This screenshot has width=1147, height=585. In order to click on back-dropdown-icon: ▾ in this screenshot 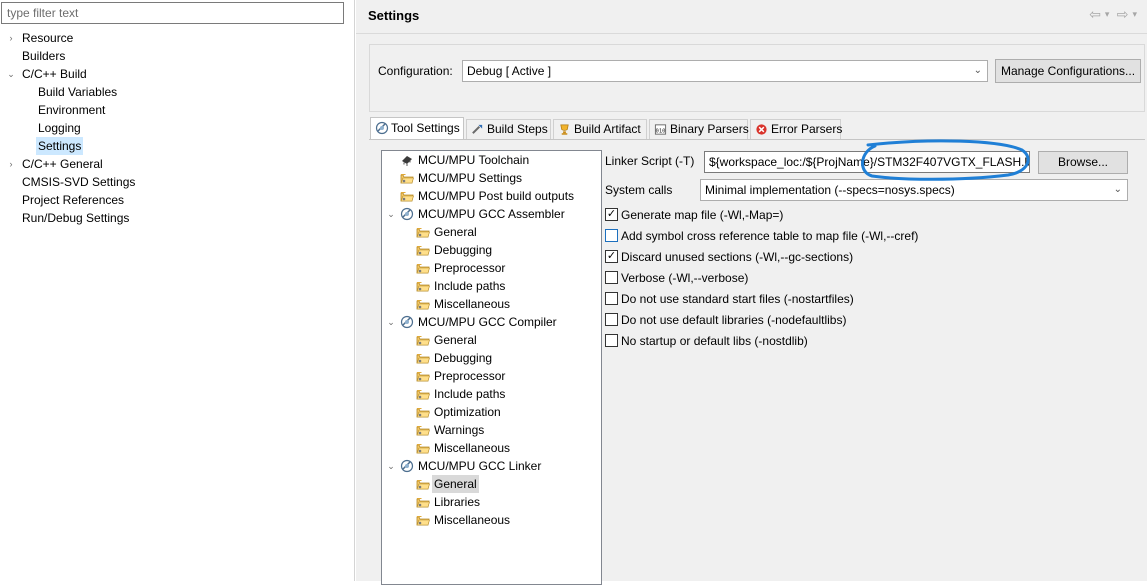, I will do `click(1107, 14)`.